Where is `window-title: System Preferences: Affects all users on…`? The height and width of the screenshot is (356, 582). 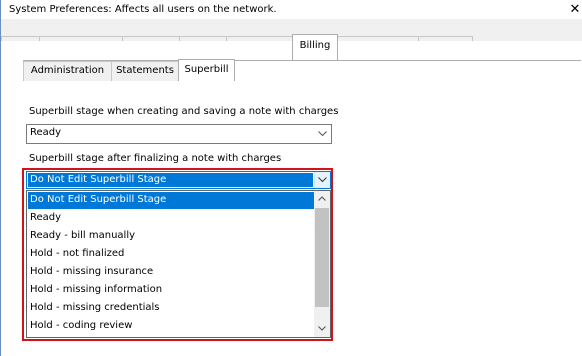
window-title: System Preferences: Affects all users on… is located at coordinates (143, 9).